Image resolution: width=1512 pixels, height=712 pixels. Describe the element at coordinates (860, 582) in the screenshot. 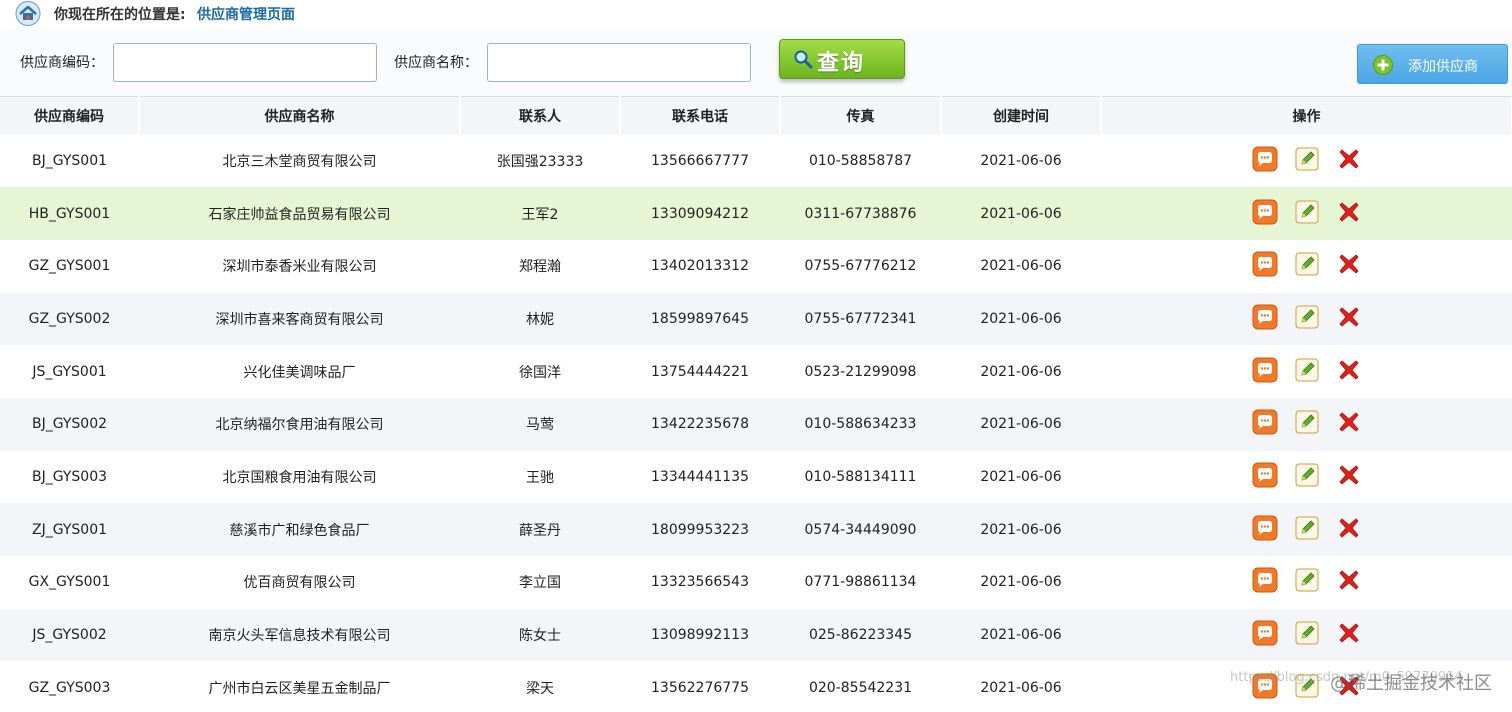

I see `cell-fax: 0771-98861134` at that location.